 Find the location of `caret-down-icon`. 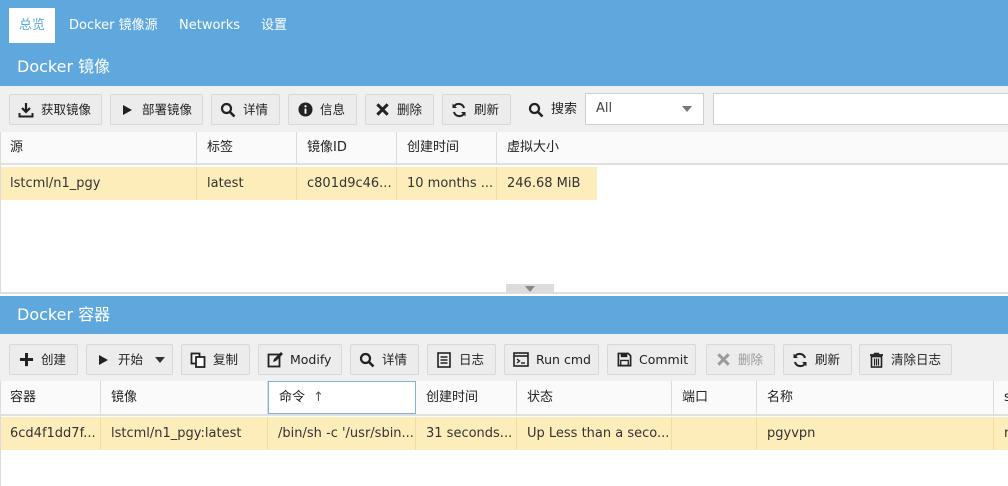

caret-down-icon is located at coordinates (530, 289).